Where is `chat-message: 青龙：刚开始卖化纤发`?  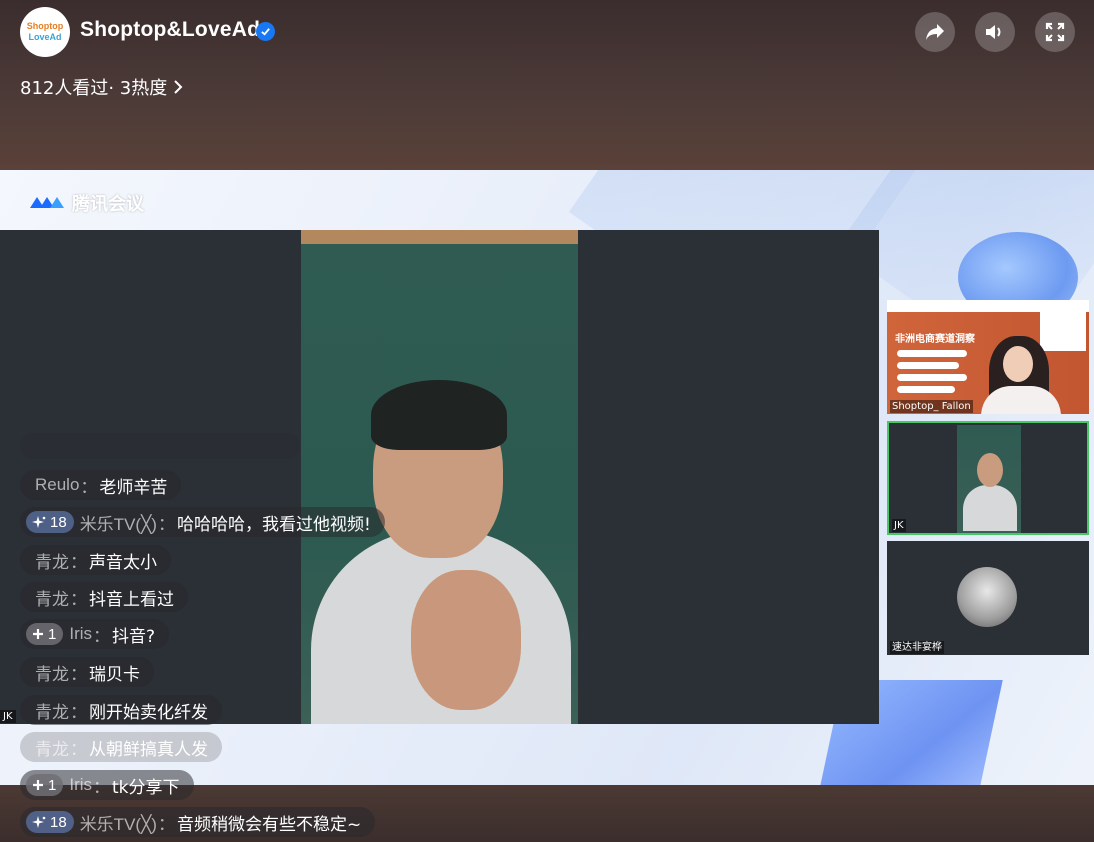 chat-message: 青龙：刚开始卖化纤发 is located at coordinates (121, 710).